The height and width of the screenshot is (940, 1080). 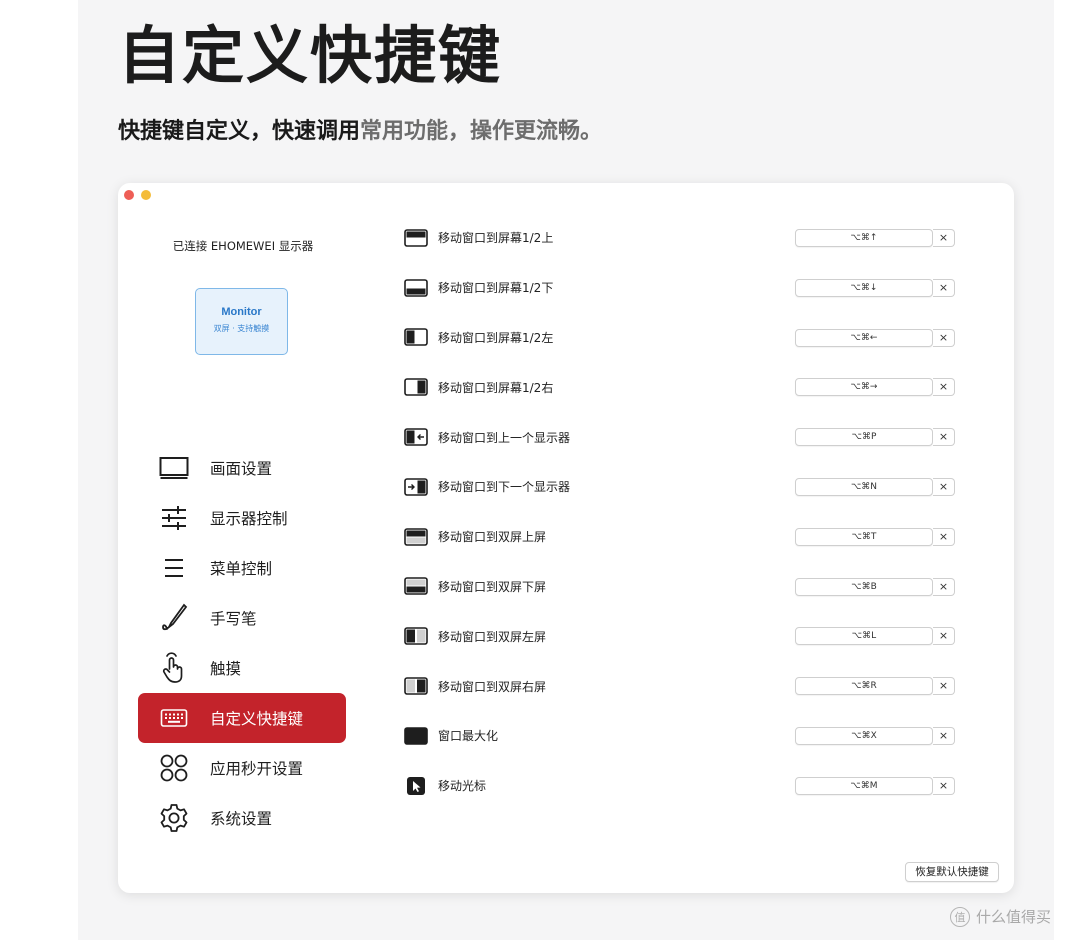 What do you see at coordinates (257, 769) in the screenshot?
I see `sidebar-item-label: 应用秒开设置` at bounding box center [257, 769].